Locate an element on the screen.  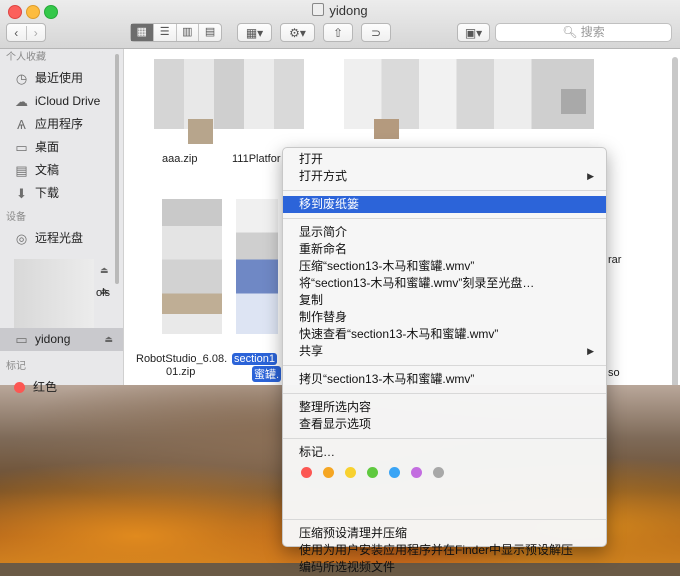
menu-item-compress: 压缩“section13-木马和蜜罐.wmv” is located at coordinates (444, 266).